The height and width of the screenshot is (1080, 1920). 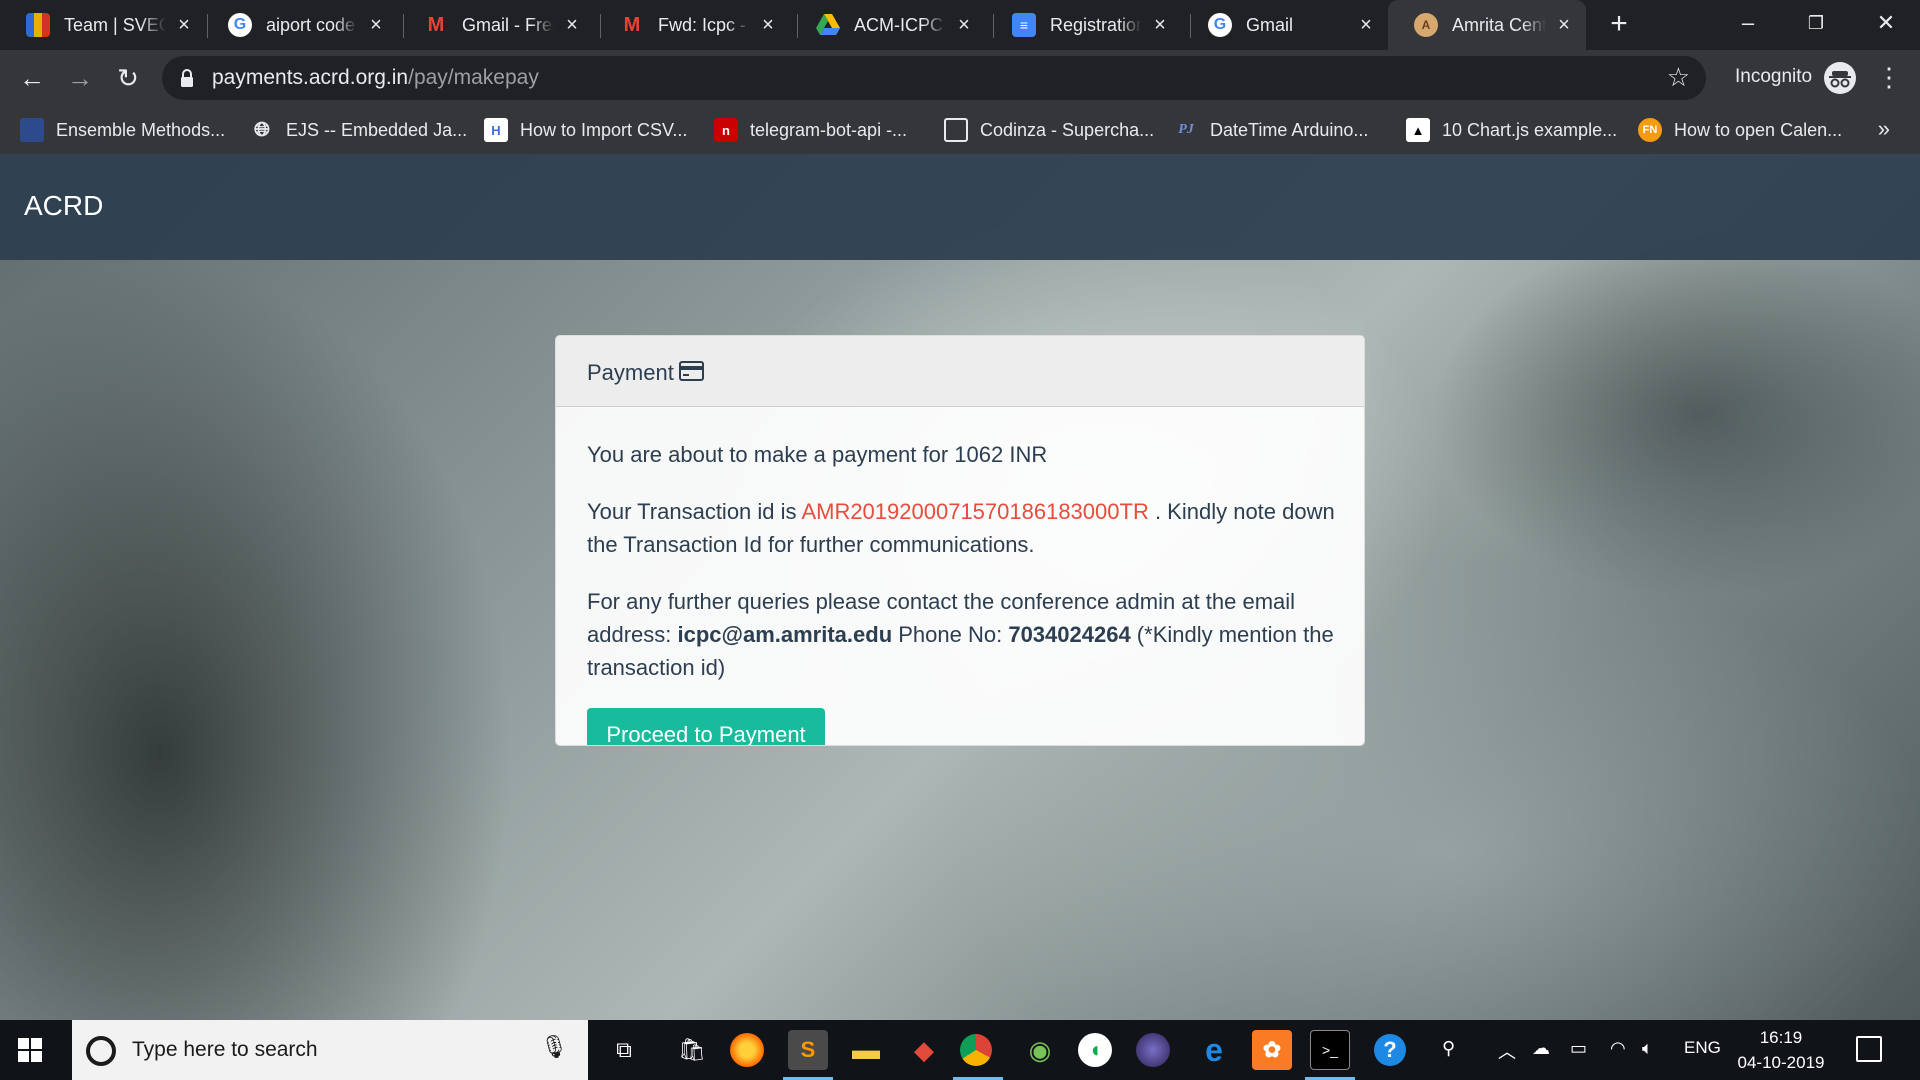 What do you see at coordinates (300, 25) in the screenshot?
I see `tab-airport-code: G aiport code l ×` at bounding box center [300, 25].